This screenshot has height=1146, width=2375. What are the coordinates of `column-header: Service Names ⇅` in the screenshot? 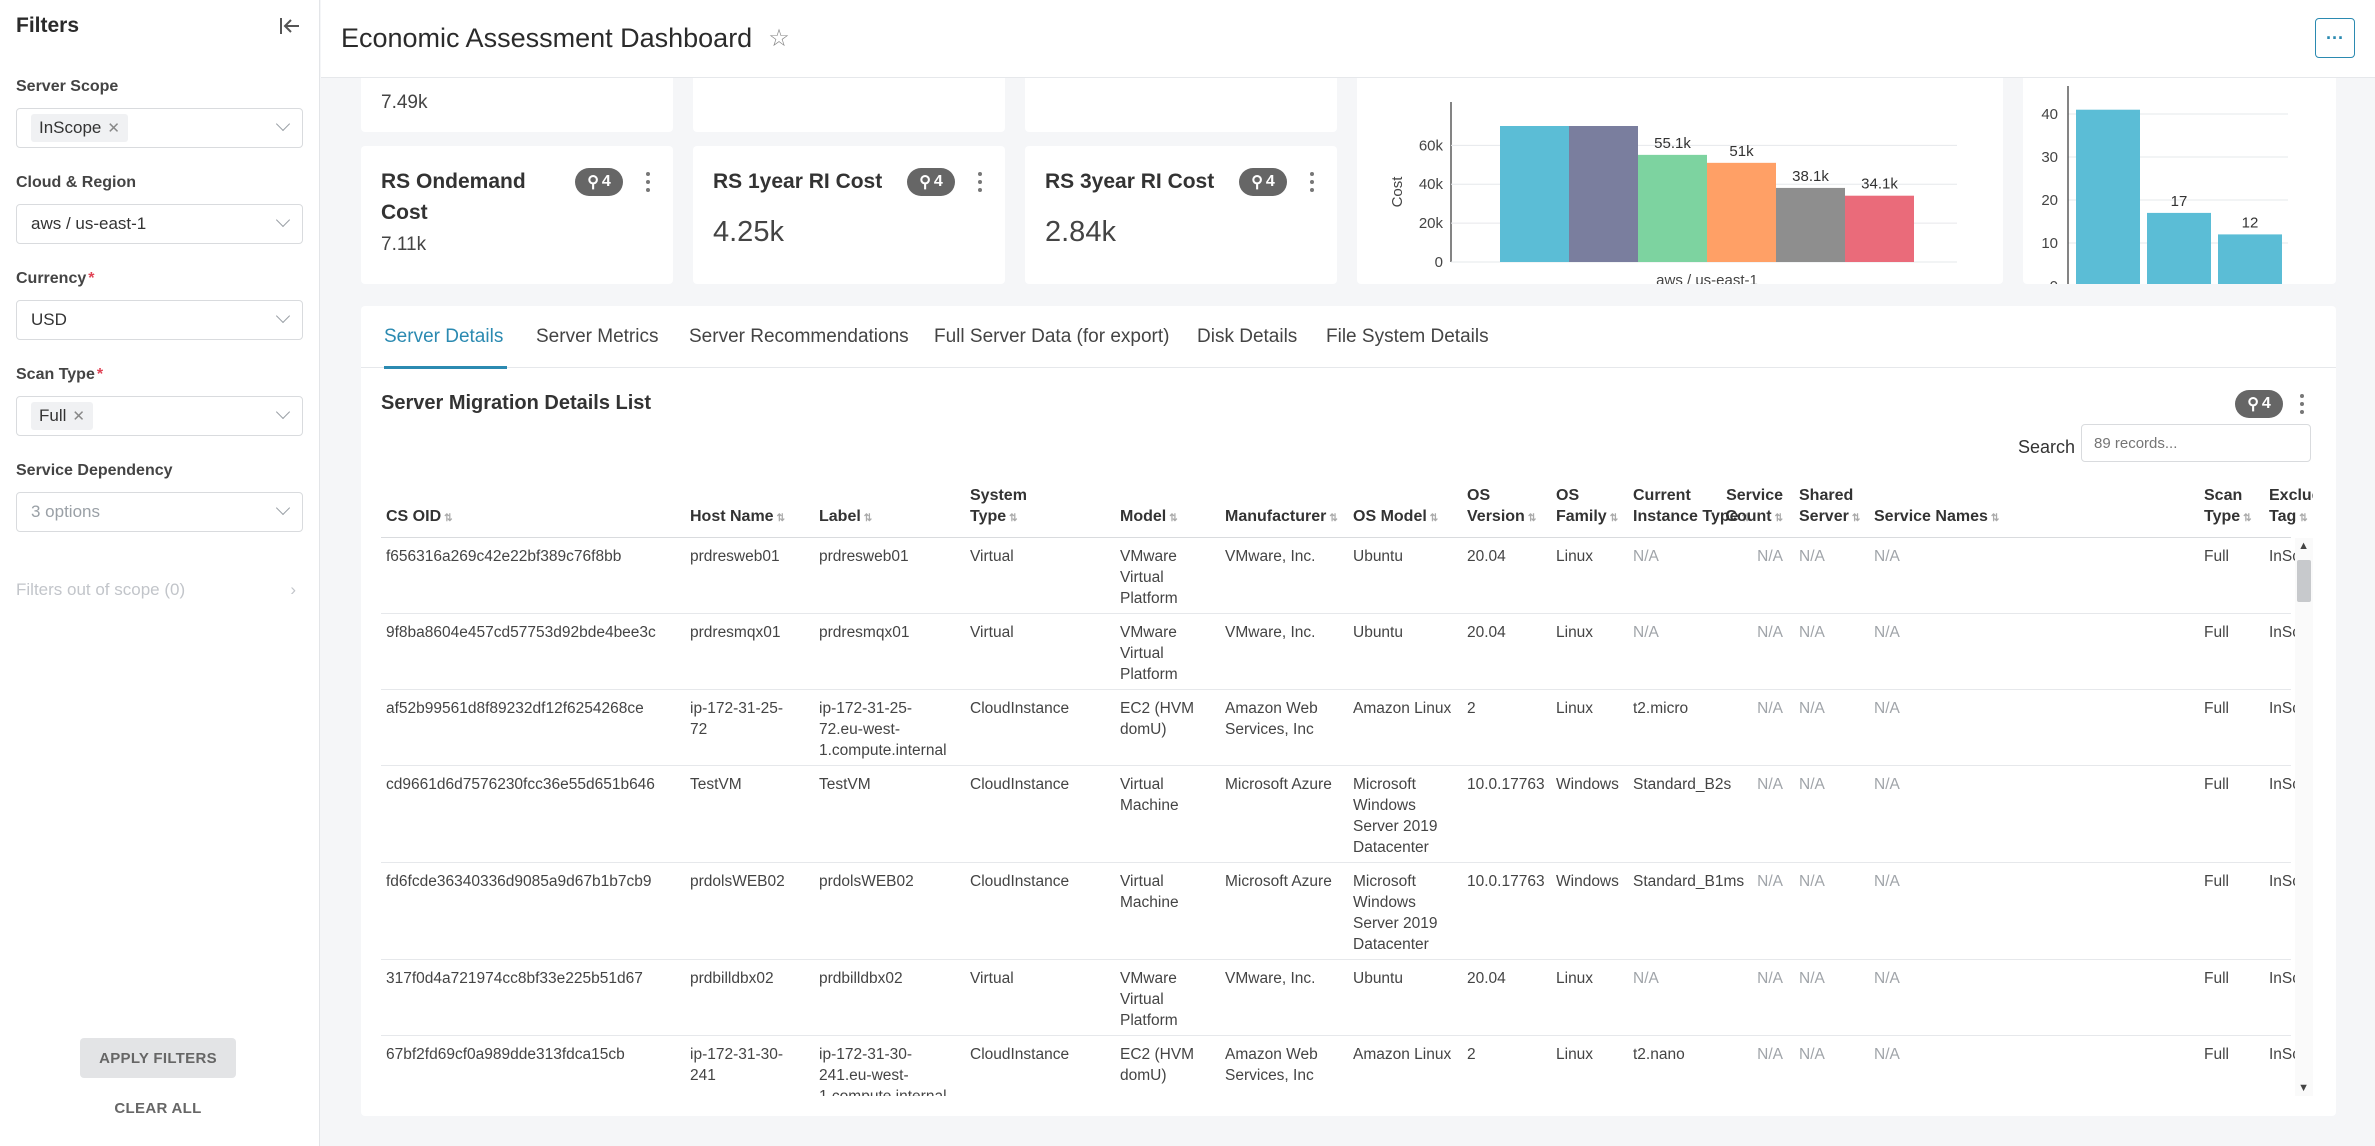 It's located at (1936, 517).